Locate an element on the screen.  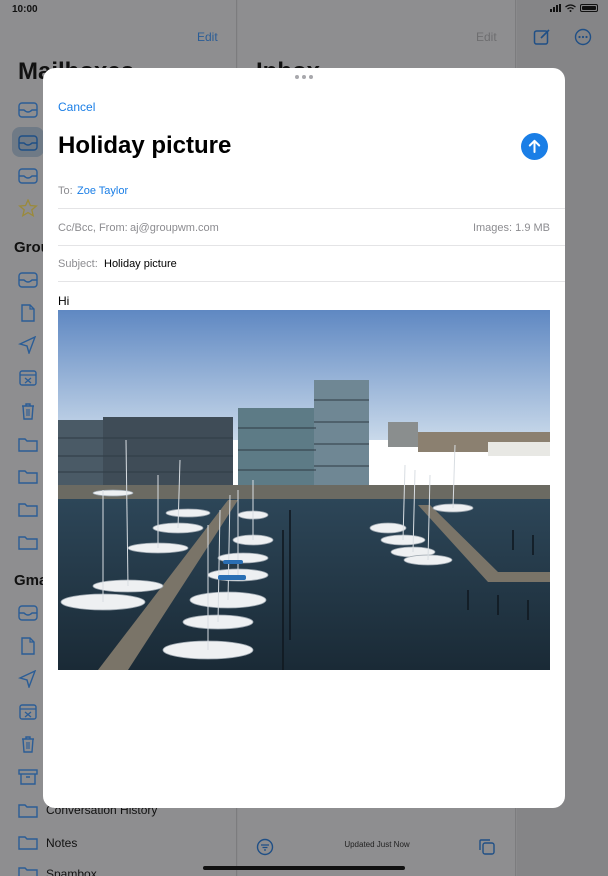
status-time: 10:00 is located at coordinates (25, 9).